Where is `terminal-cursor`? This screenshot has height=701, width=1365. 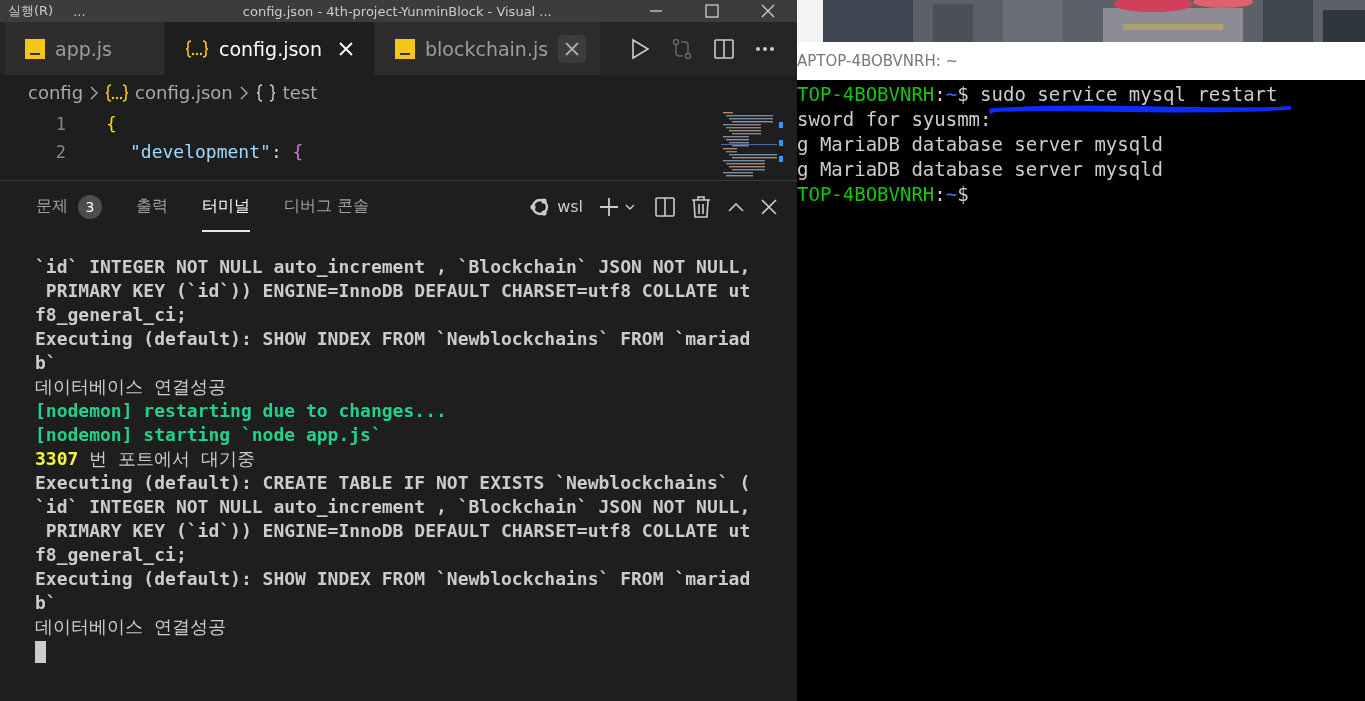 terminal-cursor is located at coordinates (40, 652).